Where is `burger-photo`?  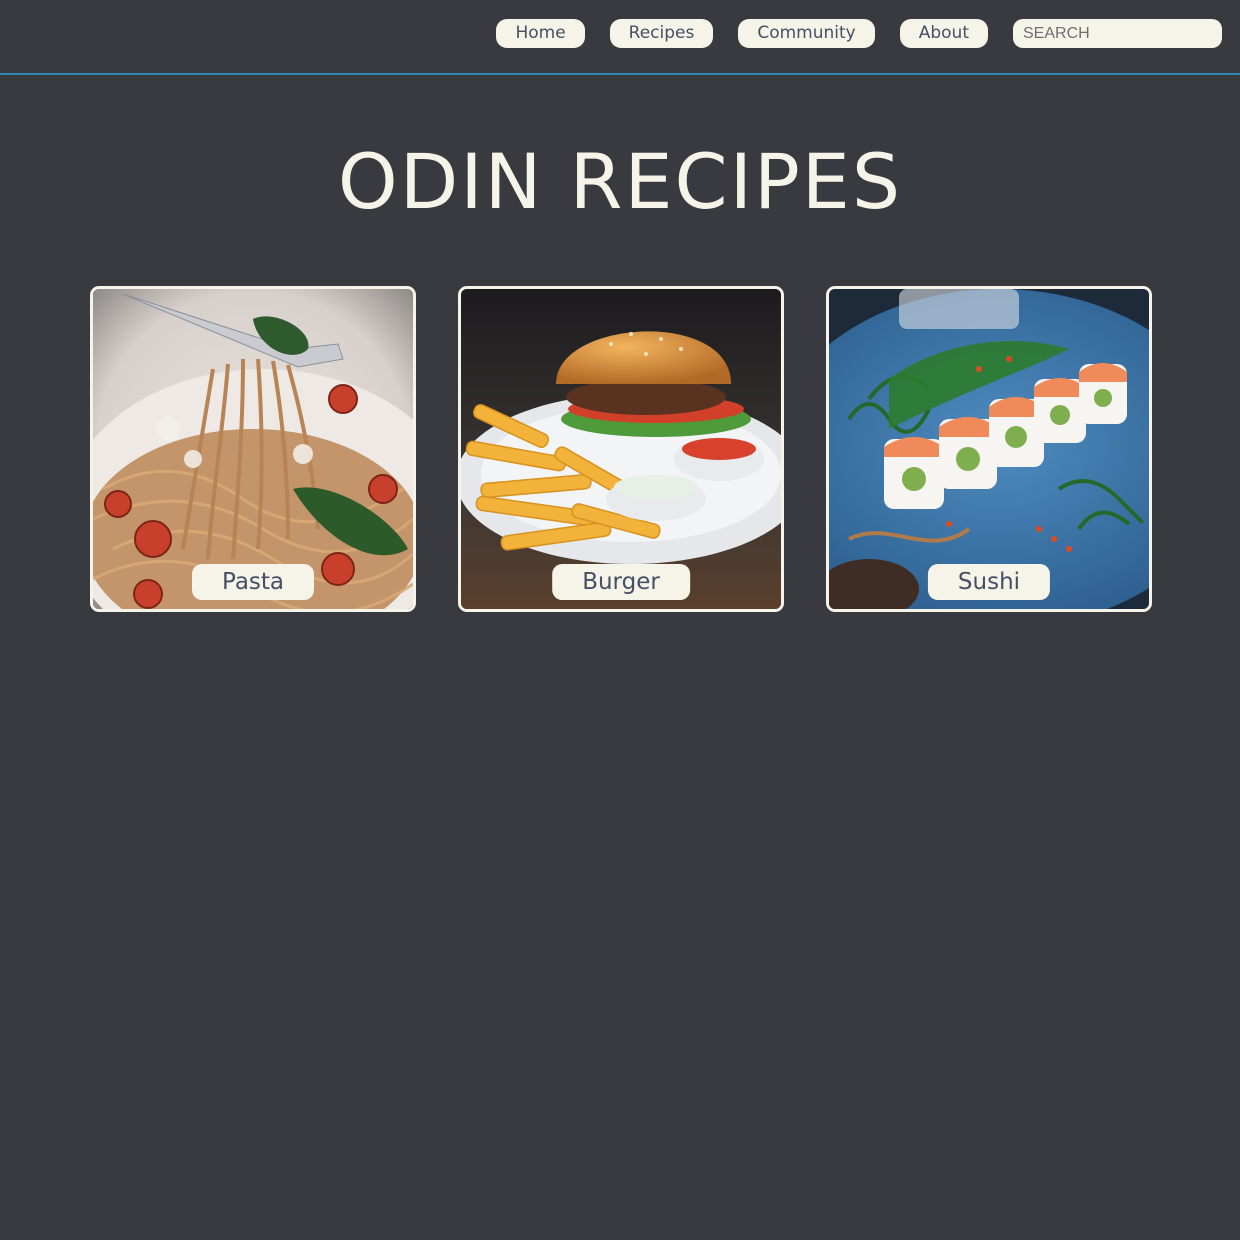
burger-photo is located at coordinates (621, 449).